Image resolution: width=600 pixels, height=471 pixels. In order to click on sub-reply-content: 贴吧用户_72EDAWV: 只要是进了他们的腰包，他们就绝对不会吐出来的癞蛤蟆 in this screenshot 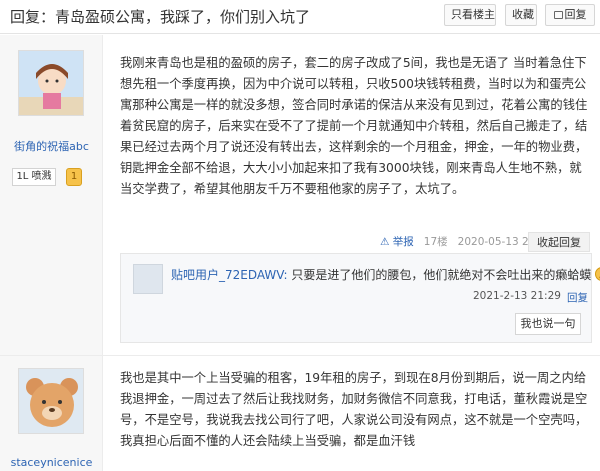, I will do `click(385, 274)`.